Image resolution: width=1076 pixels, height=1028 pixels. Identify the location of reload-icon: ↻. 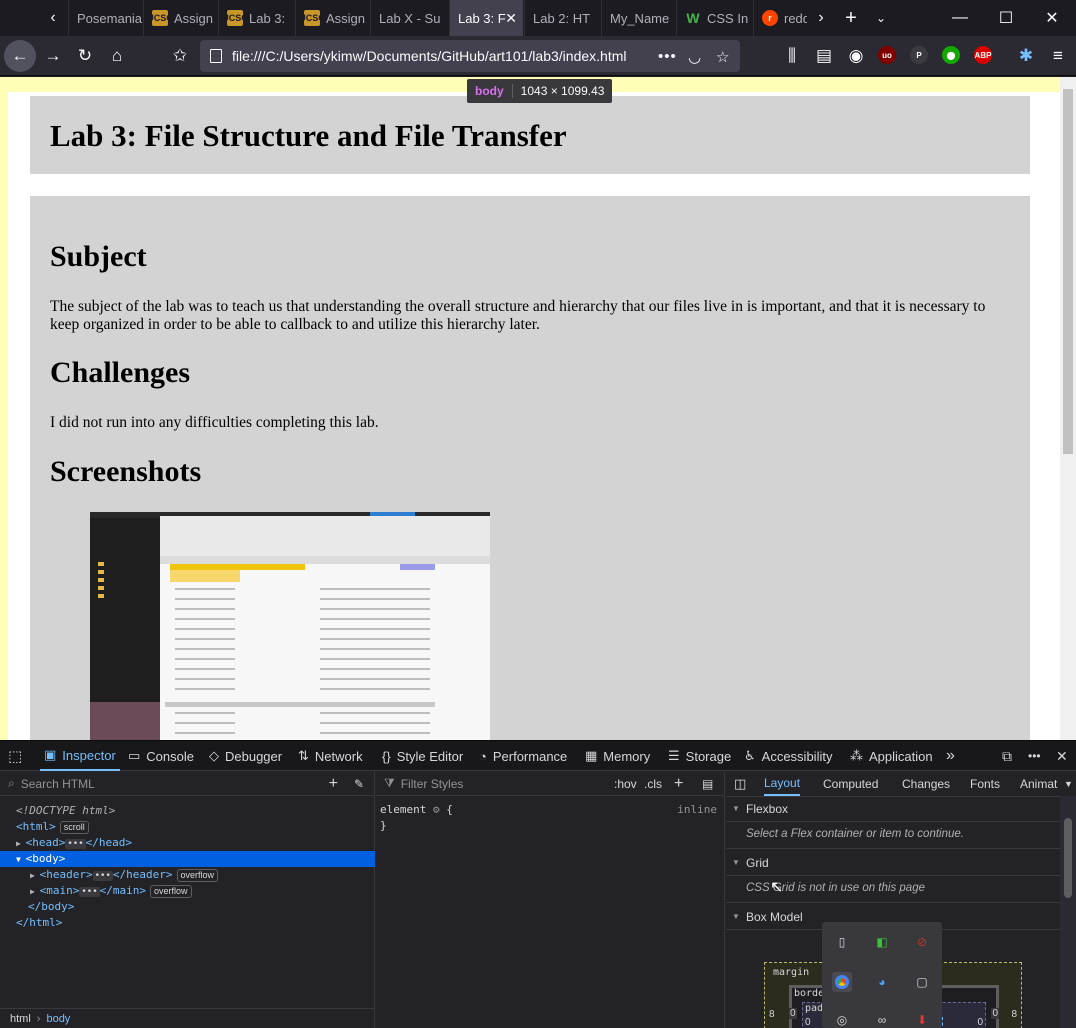
(85, 56).